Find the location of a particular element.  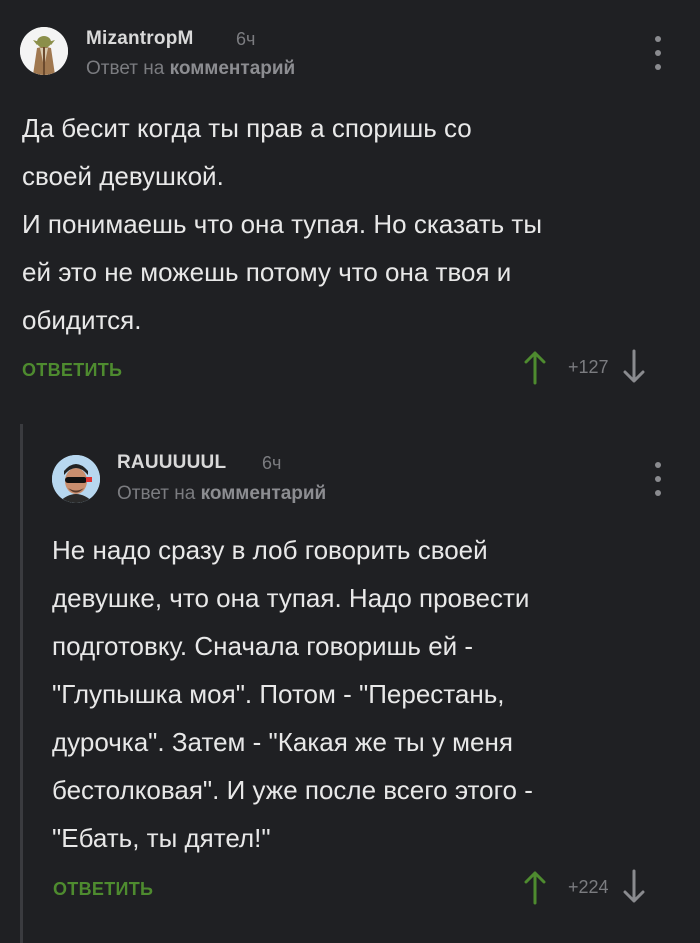

vote-controls: +224 is located at coordinates (584, 887).